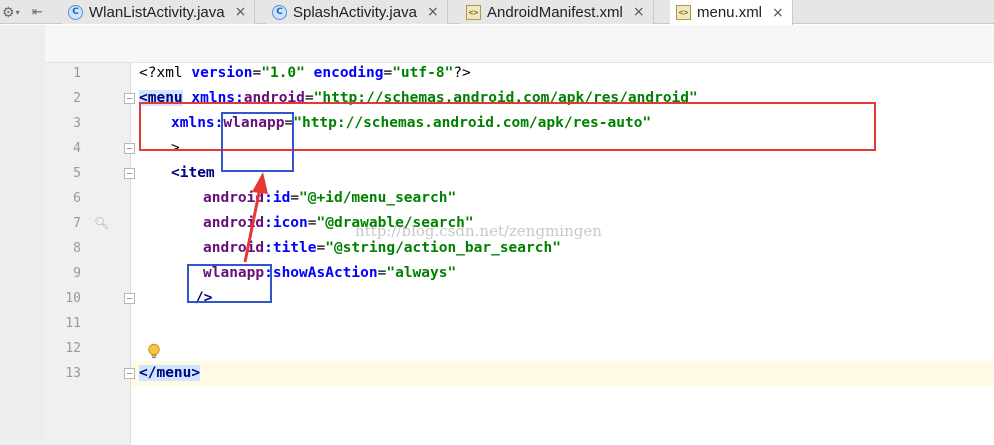 Image resolution: width=994 pixels, height=445 pixels. I want to click on red-arrow, so click(255, 217).